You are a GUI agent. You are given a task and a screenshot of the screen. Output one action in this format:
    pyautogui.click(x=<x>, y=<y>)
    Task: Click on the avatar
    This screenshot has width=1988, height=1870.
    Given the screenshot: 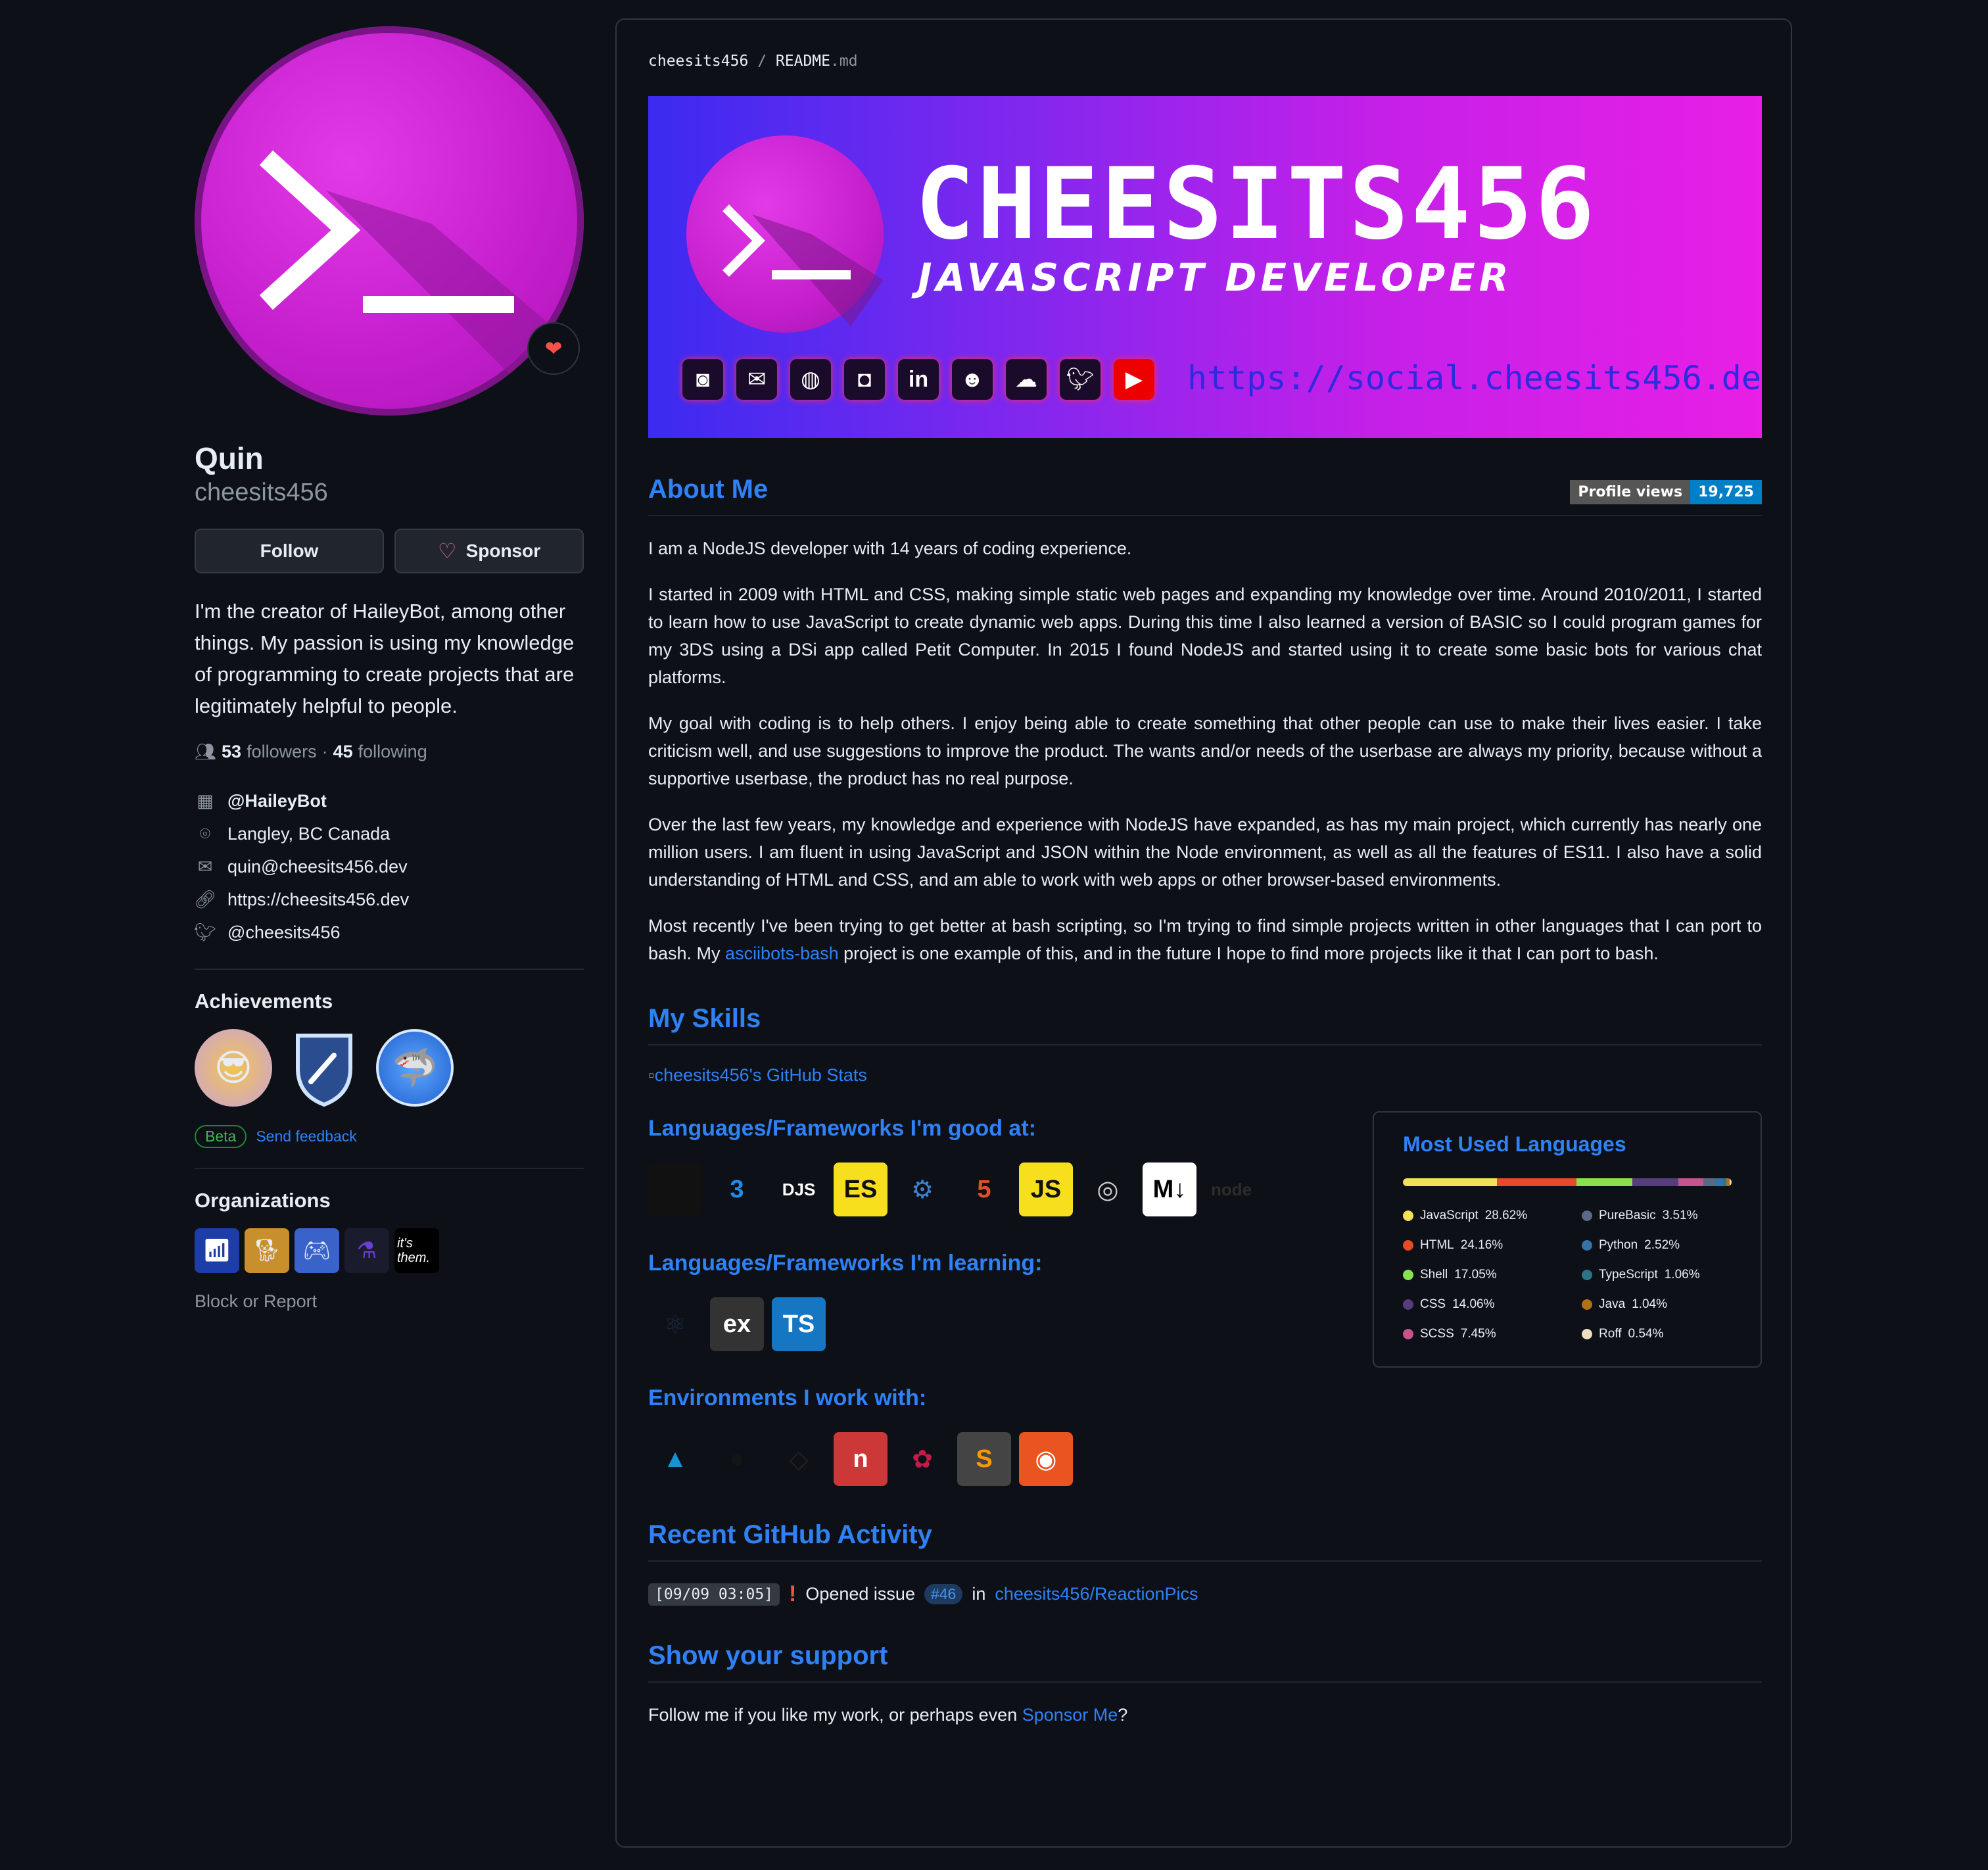 What is the action you would take?
    pyautogui.click(x=389, y=221)
    